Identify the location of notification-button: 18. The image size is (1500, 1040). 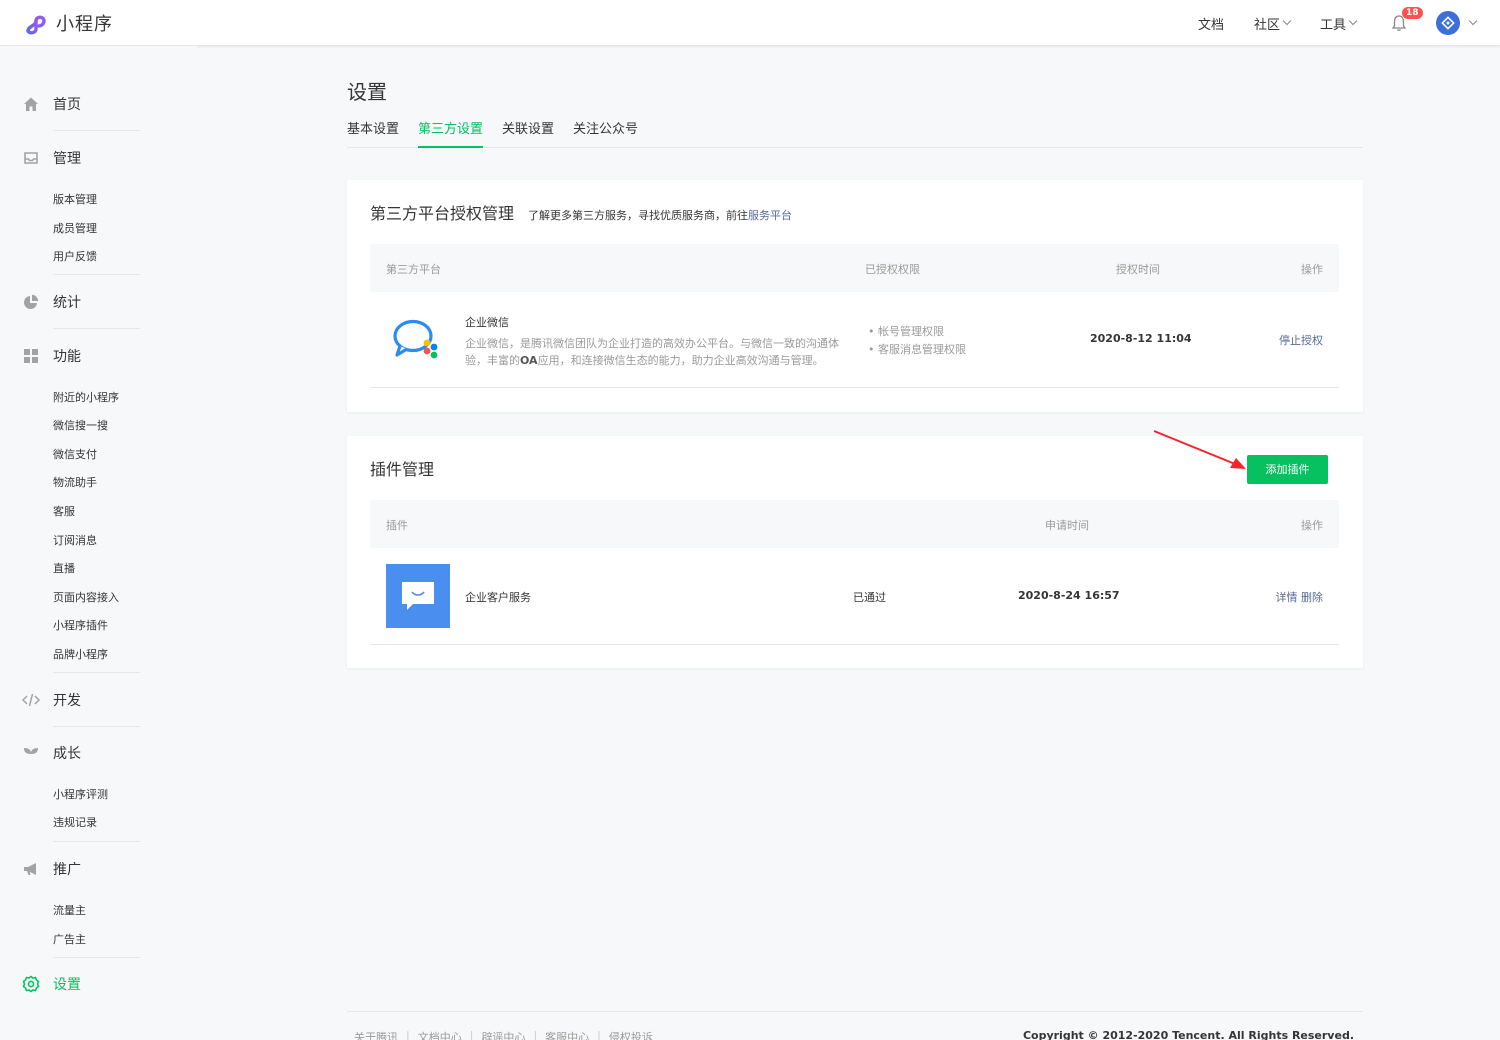
(1406, 19).